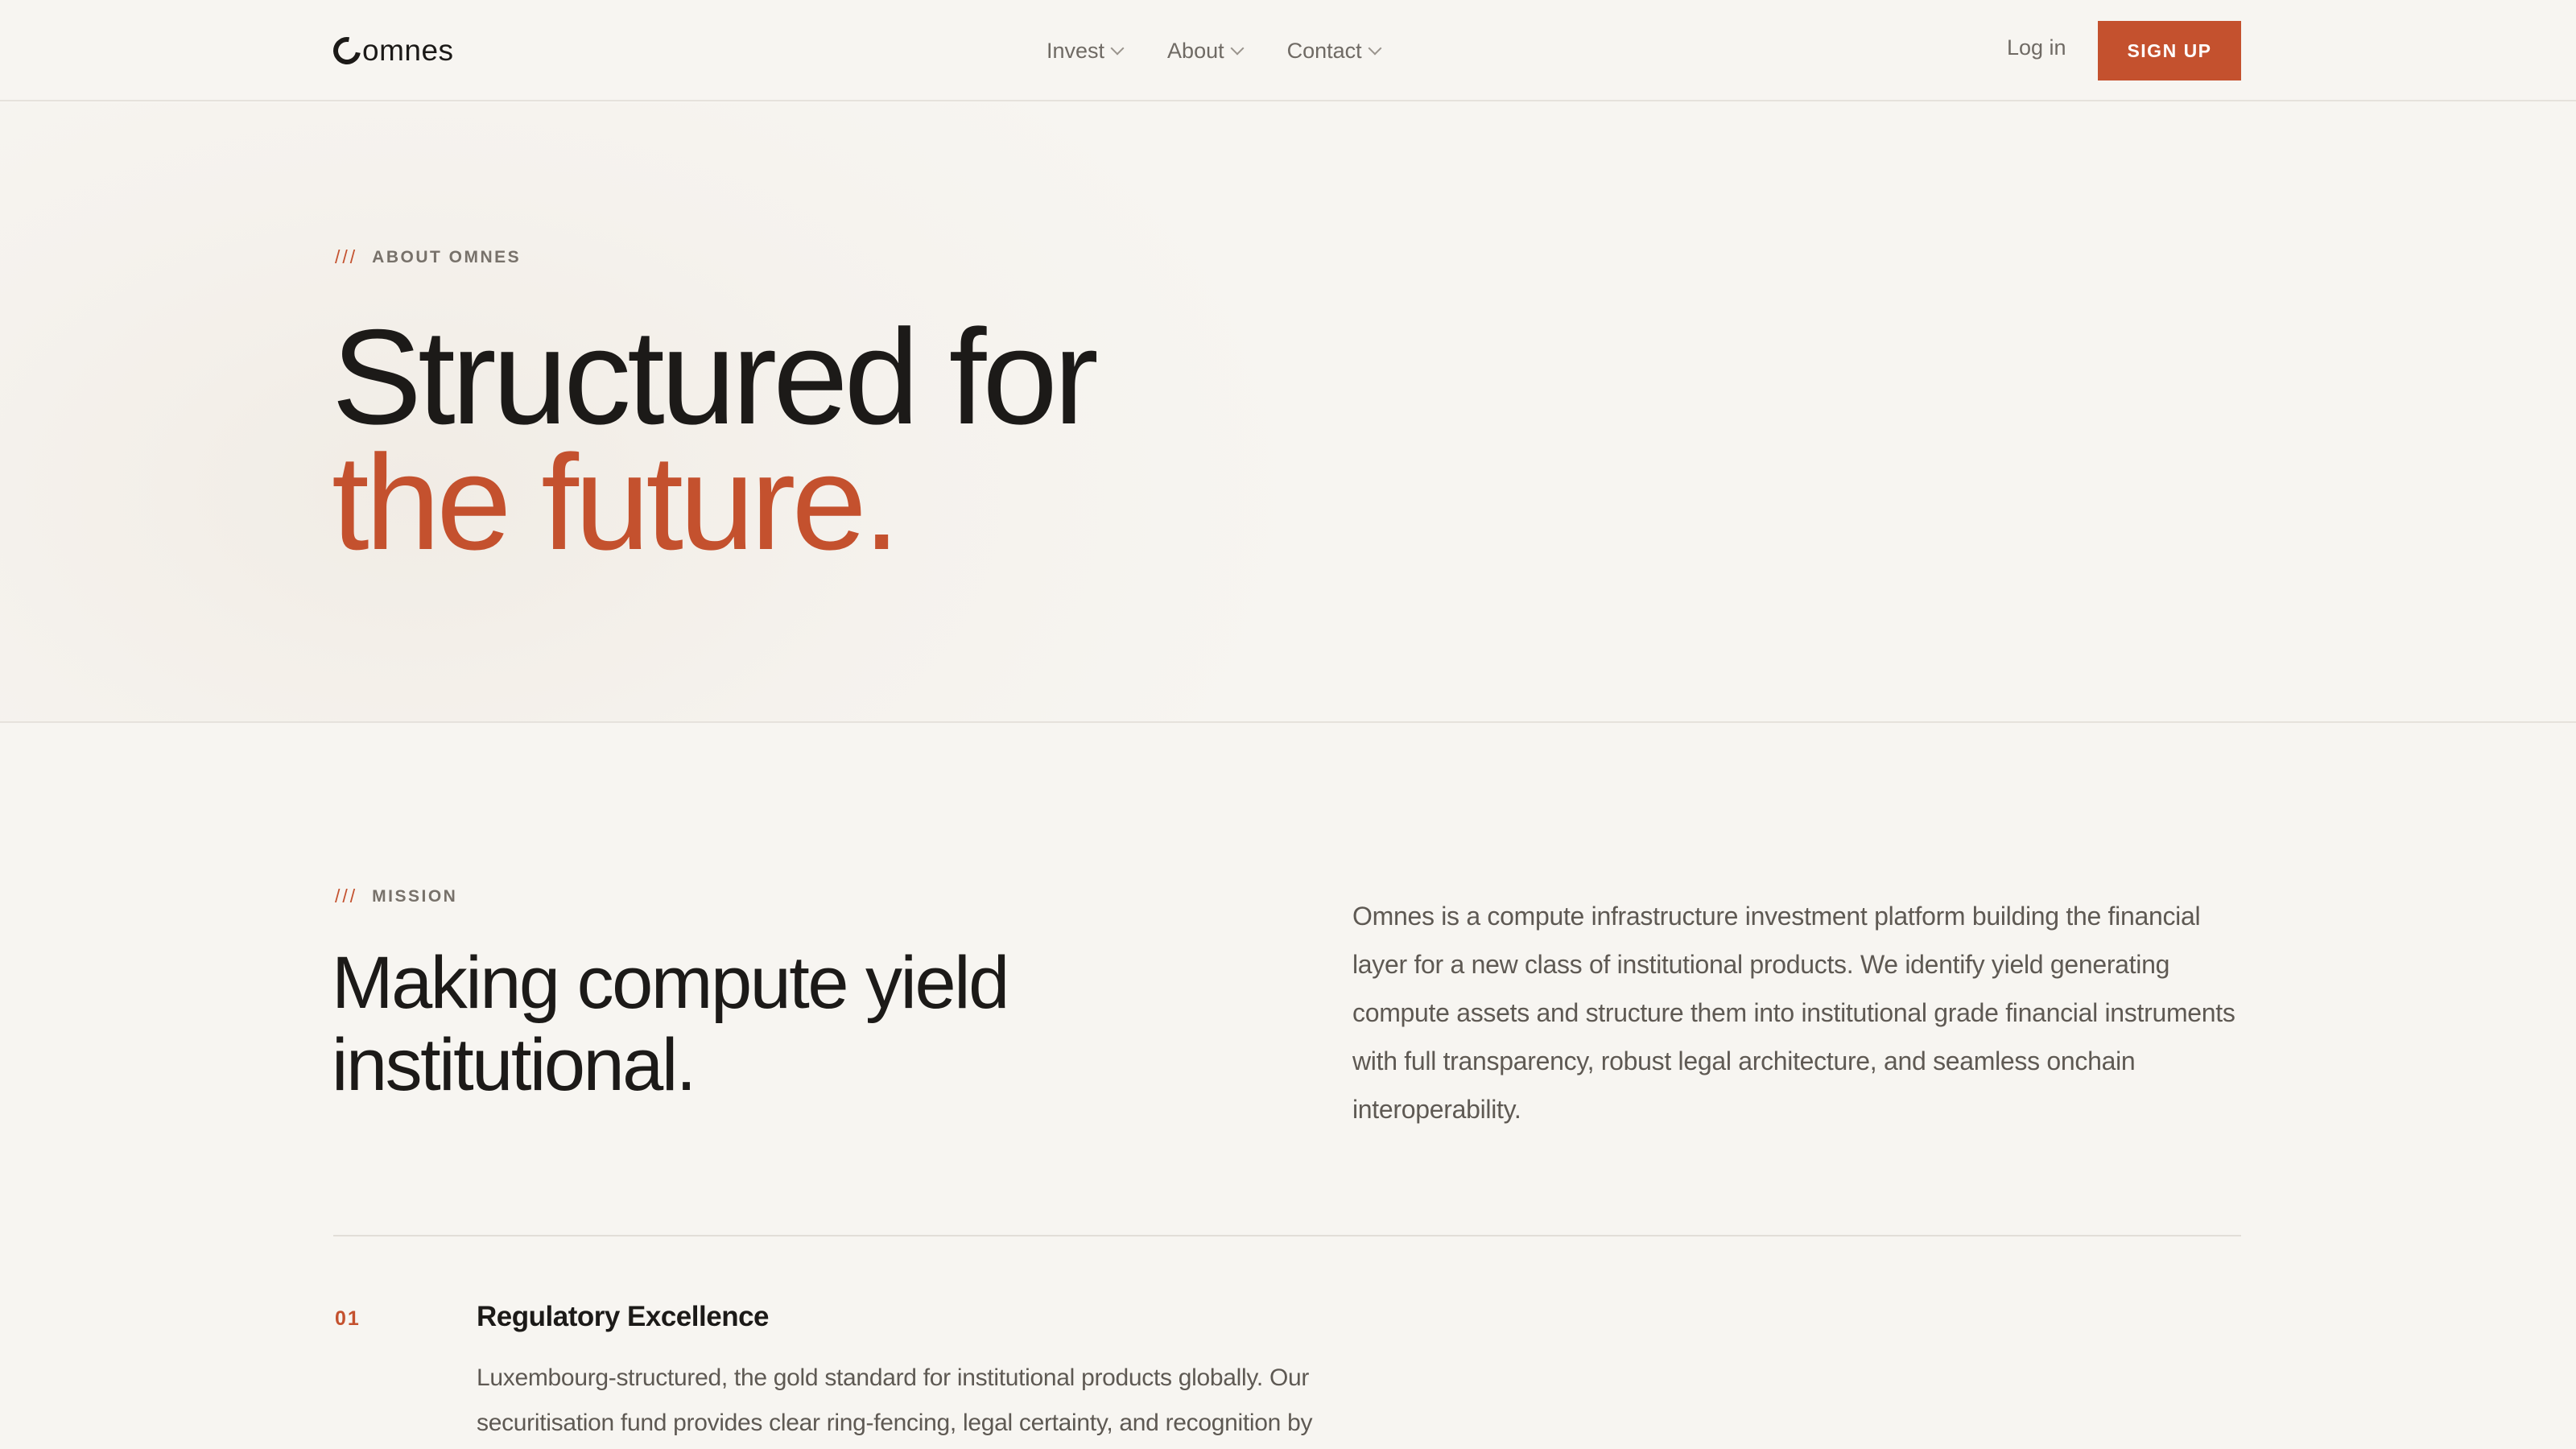 Image resolution: width=2576 pixels, height=1449 pixels. I want to click on mission-eyebrow: /// MISSION, so click(396, 896).